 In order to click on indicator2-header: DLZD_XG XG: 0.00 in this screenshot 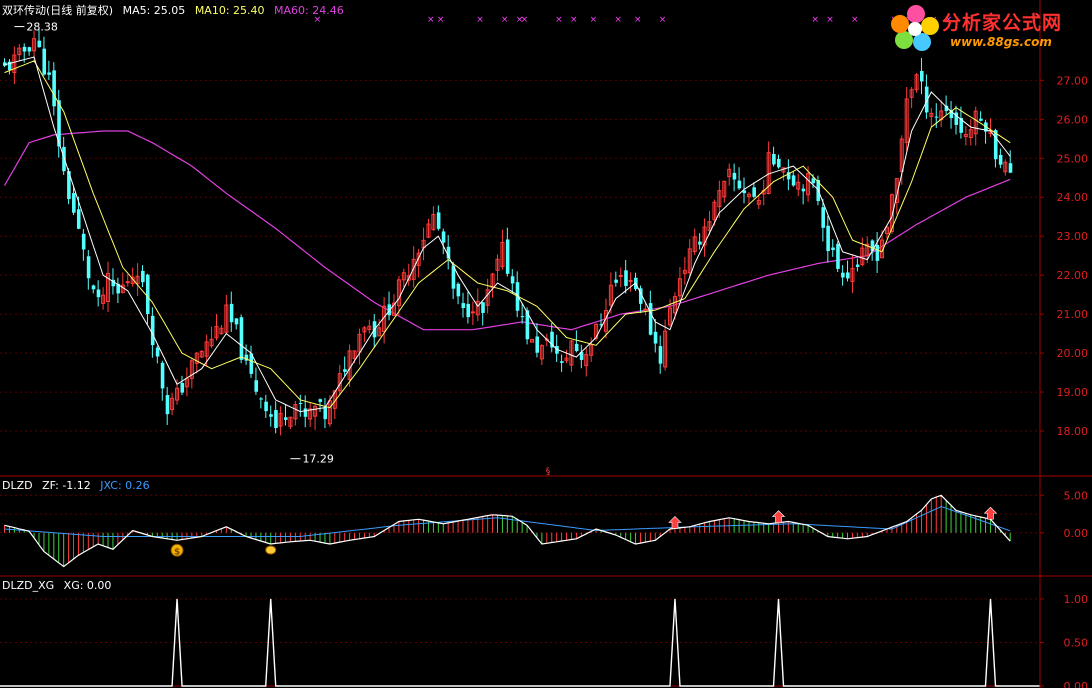, I will do `click(59, 585)`.